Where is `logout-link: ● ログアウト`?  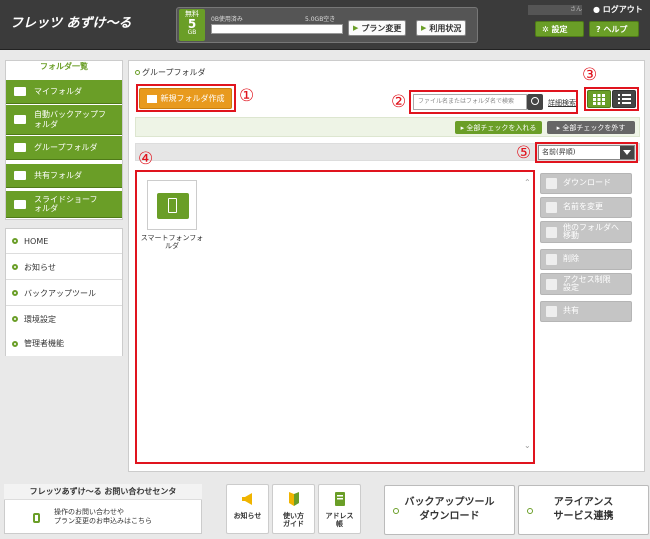
logout-link: ● ログアウト is located at coordinates (618, 9).